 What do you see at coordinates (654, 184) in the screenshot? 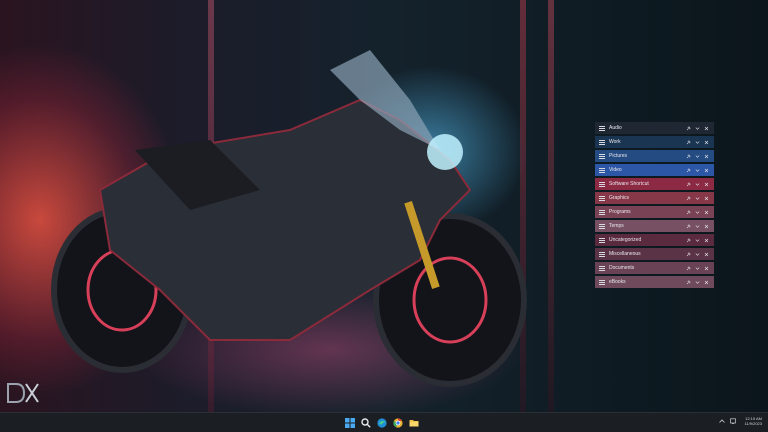
I see `fence-software-shortcut: Software Shortcut` at bounding box center [654, 184].